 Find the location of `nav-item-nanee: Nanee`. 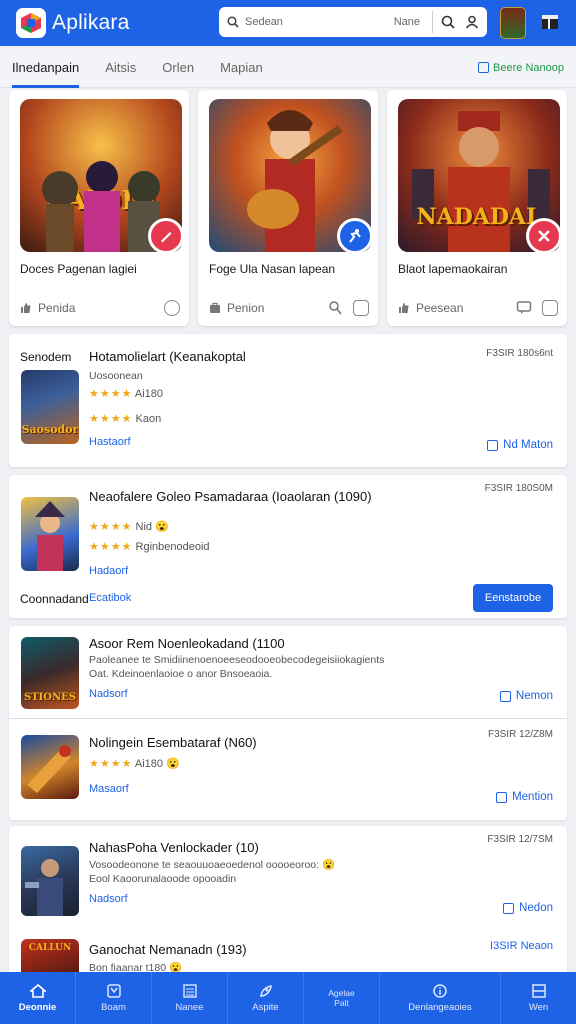

nav-item-nanee: Nanee is located at coordinates (190, 998).